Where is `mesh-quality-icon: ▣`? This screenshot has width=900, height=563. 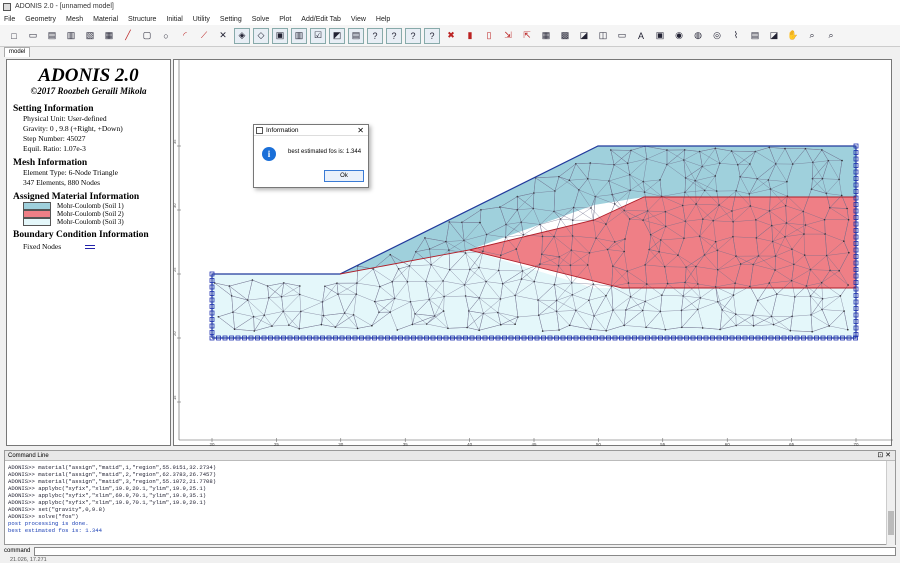 mesh-quality-icon: ▣ is located at coordinates (280, 35).